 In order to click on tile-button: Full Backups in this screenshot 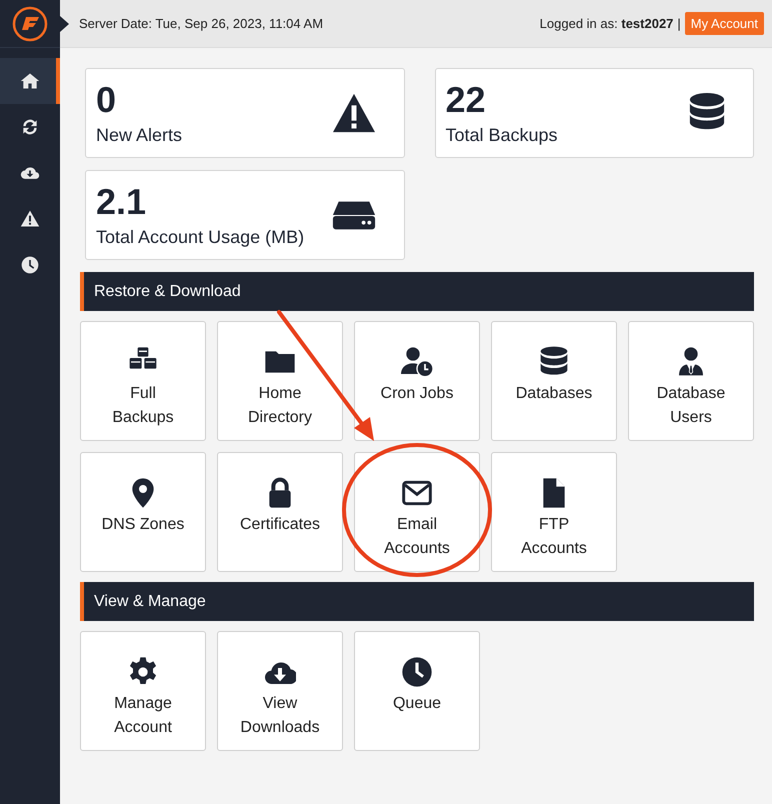, I will do `click(143, 381)`.